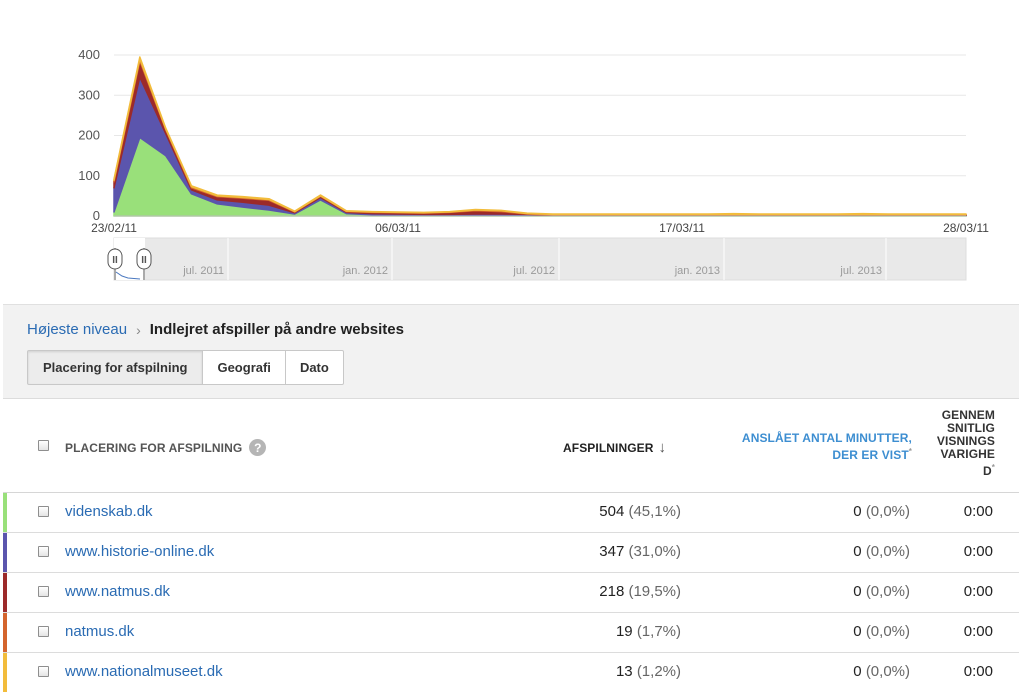 The height and width of the screenshot is (692, 1024). What do you see at coordinates (114, 228) in the screenshot?
I see `x-tick-label: 23/02/11` at bounding box center [114, 228].